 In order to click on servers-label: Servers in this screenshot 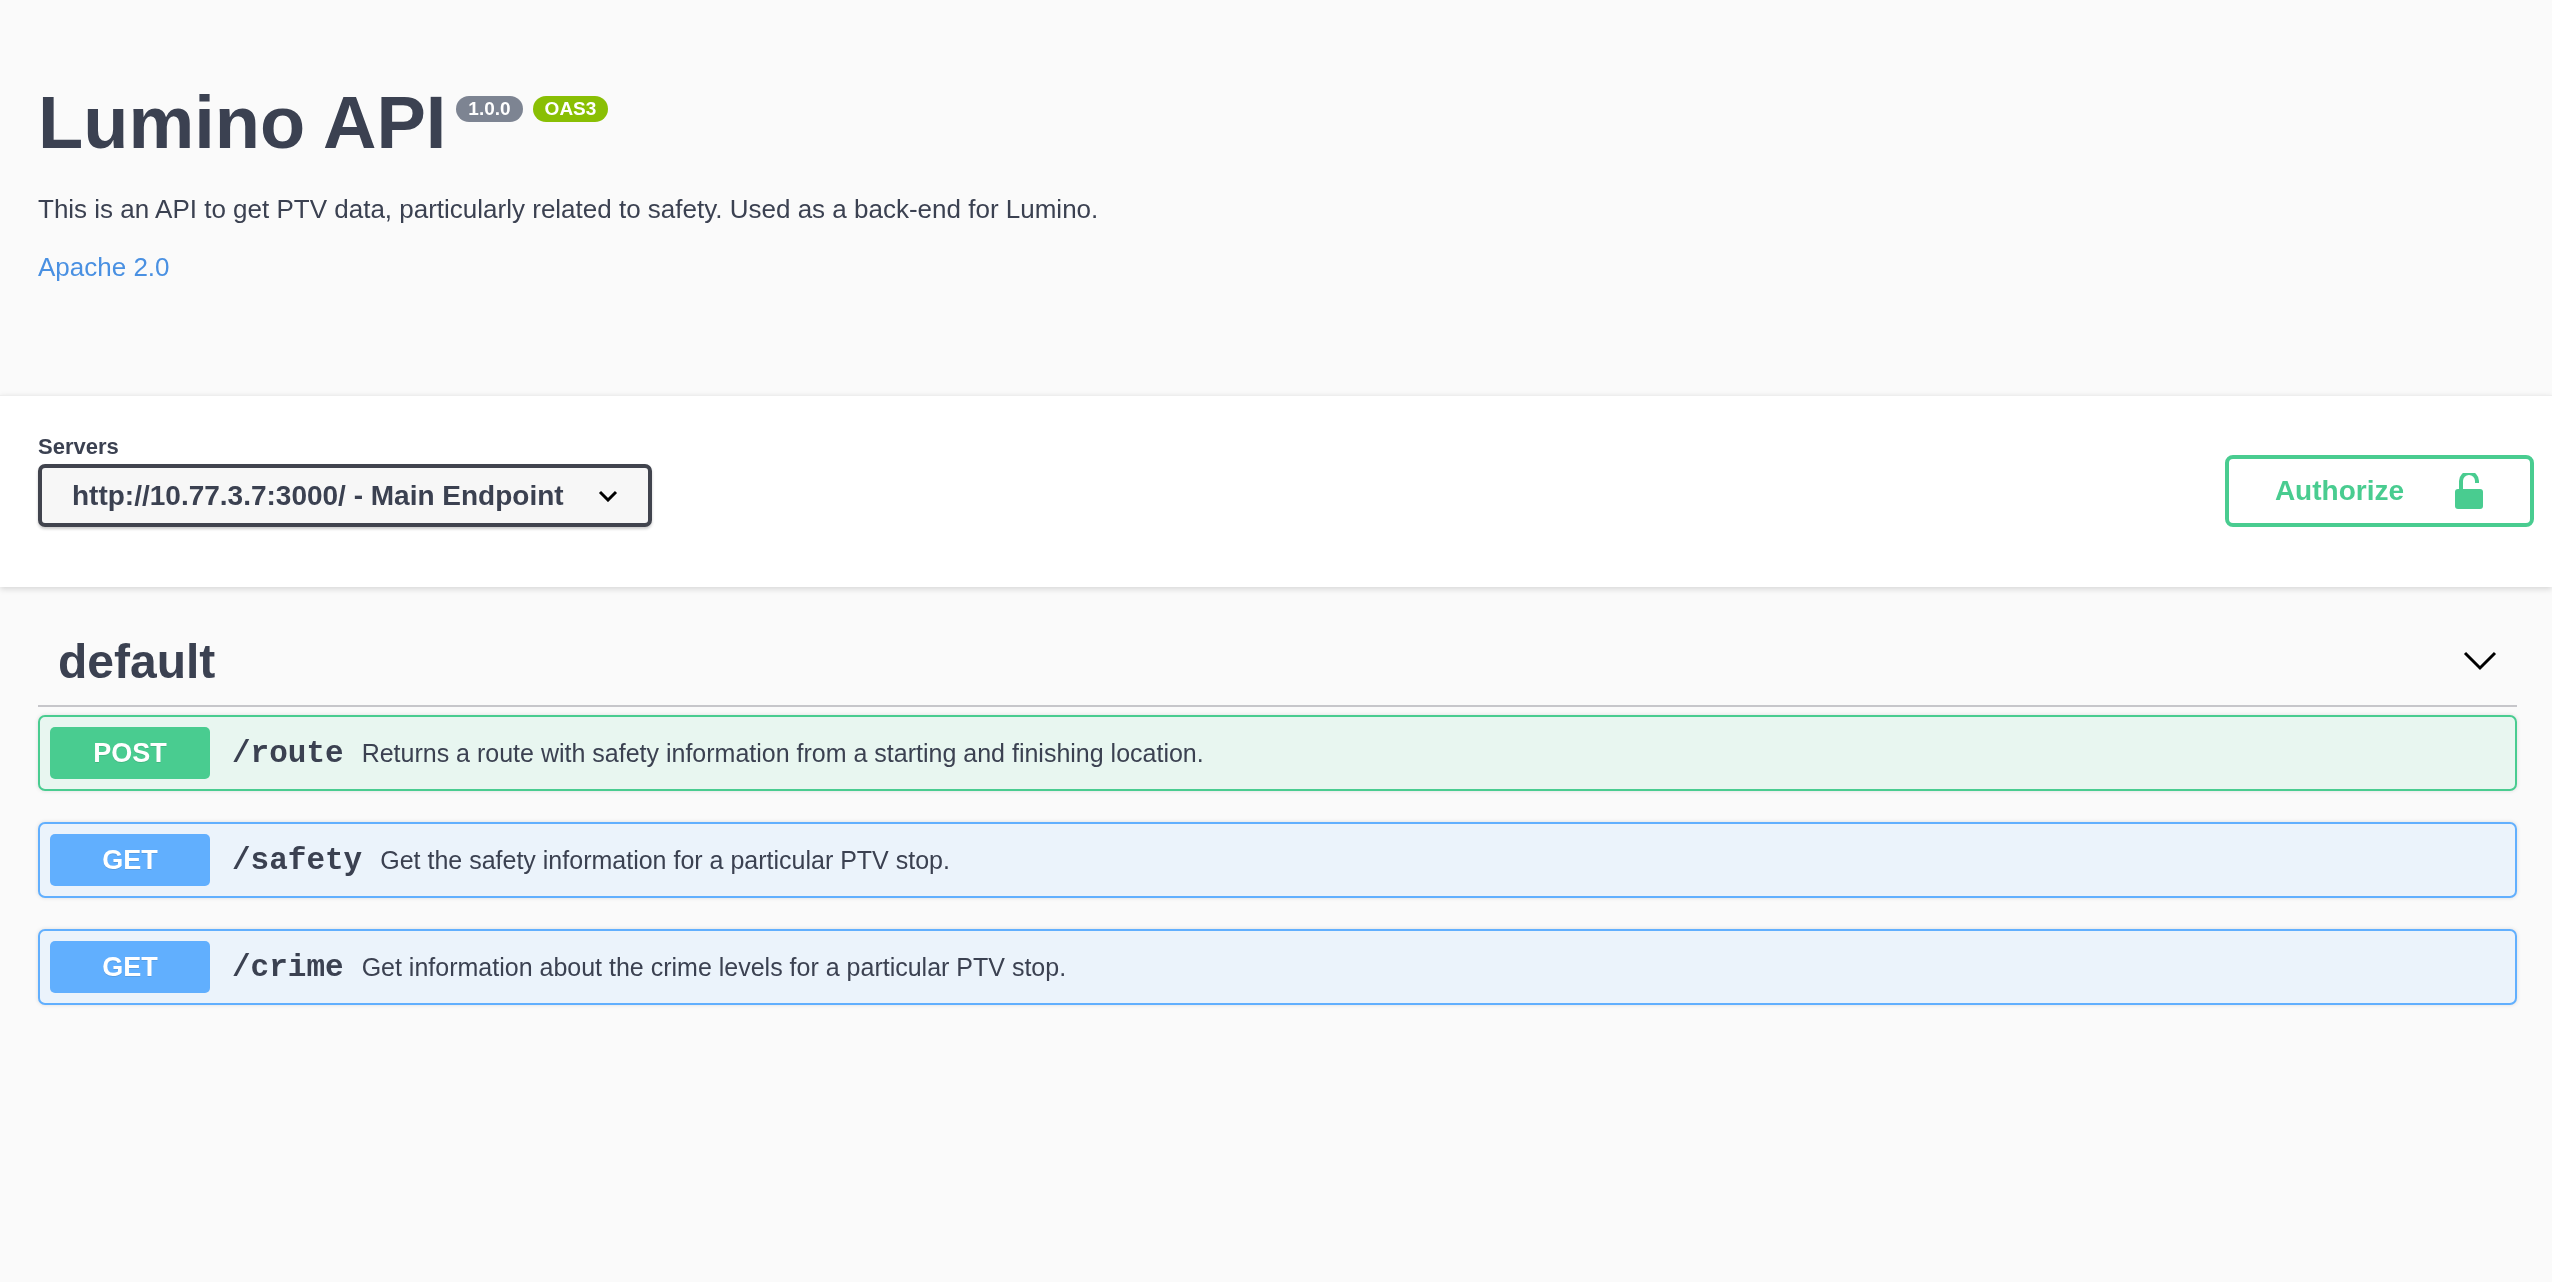, I will do `click(78, 447)`.